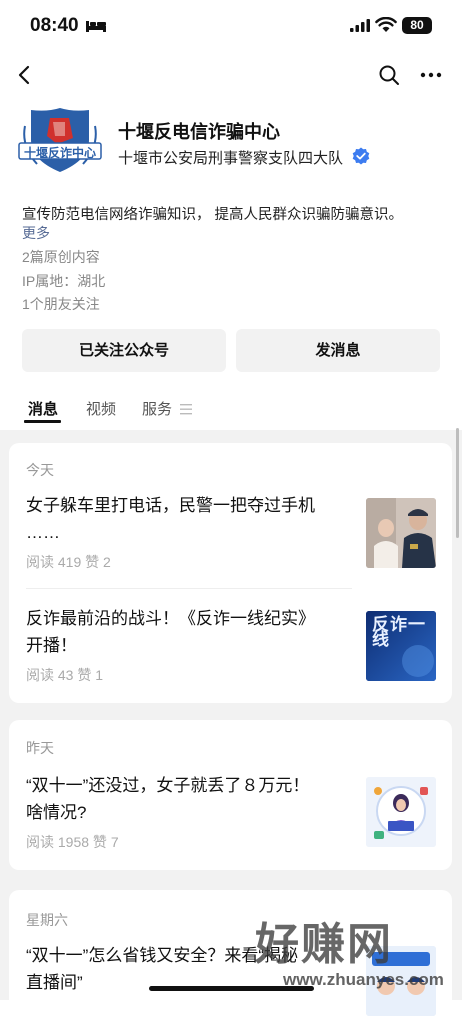 This screenshot has height=1020, width=462. I want to click on followed-button: 已关注公众号, so click(124, 350).